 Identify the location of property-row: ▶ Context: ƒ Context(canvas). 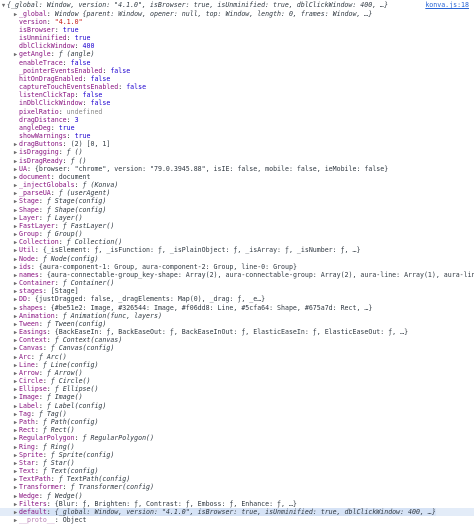
(237, 340).